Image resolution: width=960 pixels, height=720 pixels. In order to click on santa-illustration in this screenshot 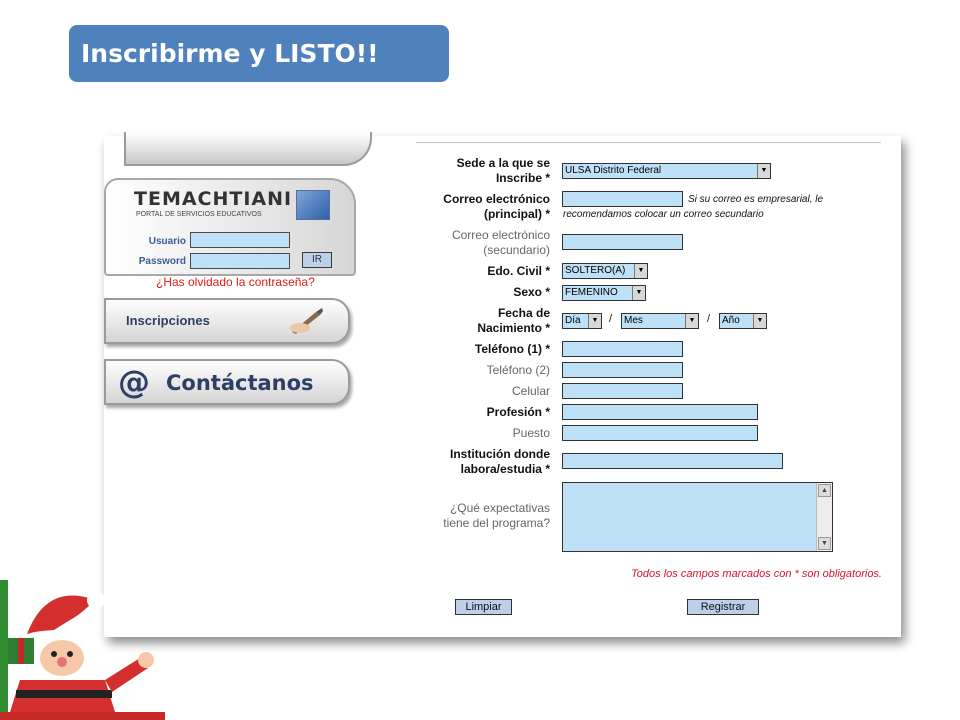, I will do `click(82, 650)`.